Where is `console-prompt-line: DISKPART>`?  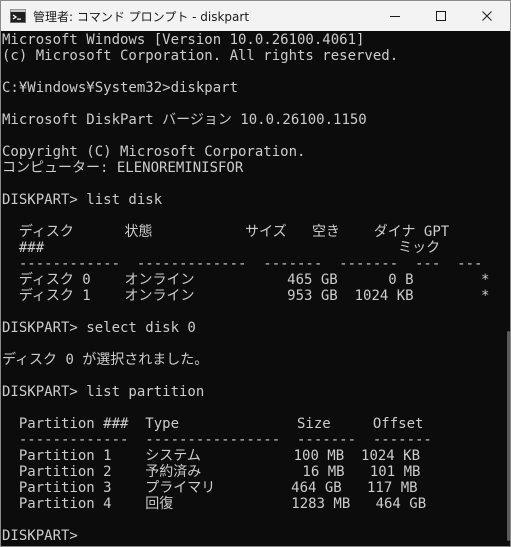
console-prompt-line: DISKPART> is located at coordinates (40, 536).